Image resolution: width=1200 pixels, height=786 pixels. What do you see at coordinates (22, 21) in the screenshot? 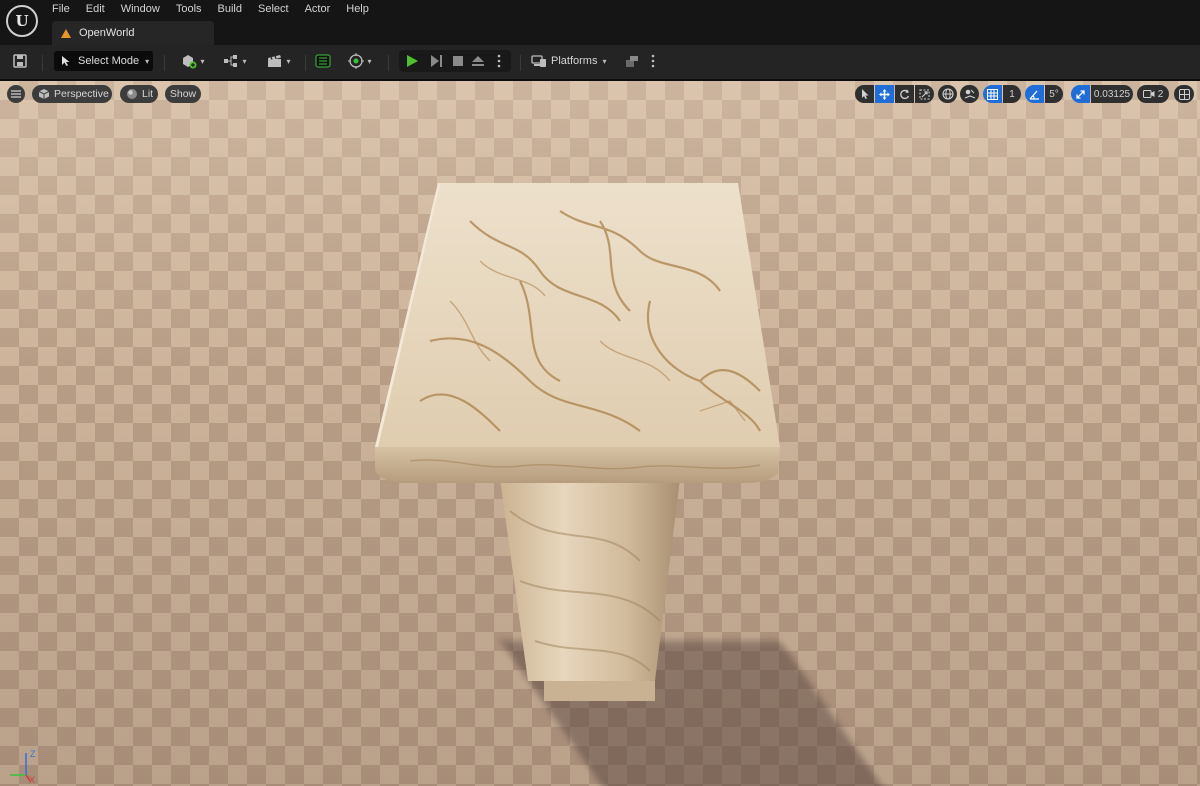
I see `unreal-logo-icon: U` at bounding box center [22, 21].